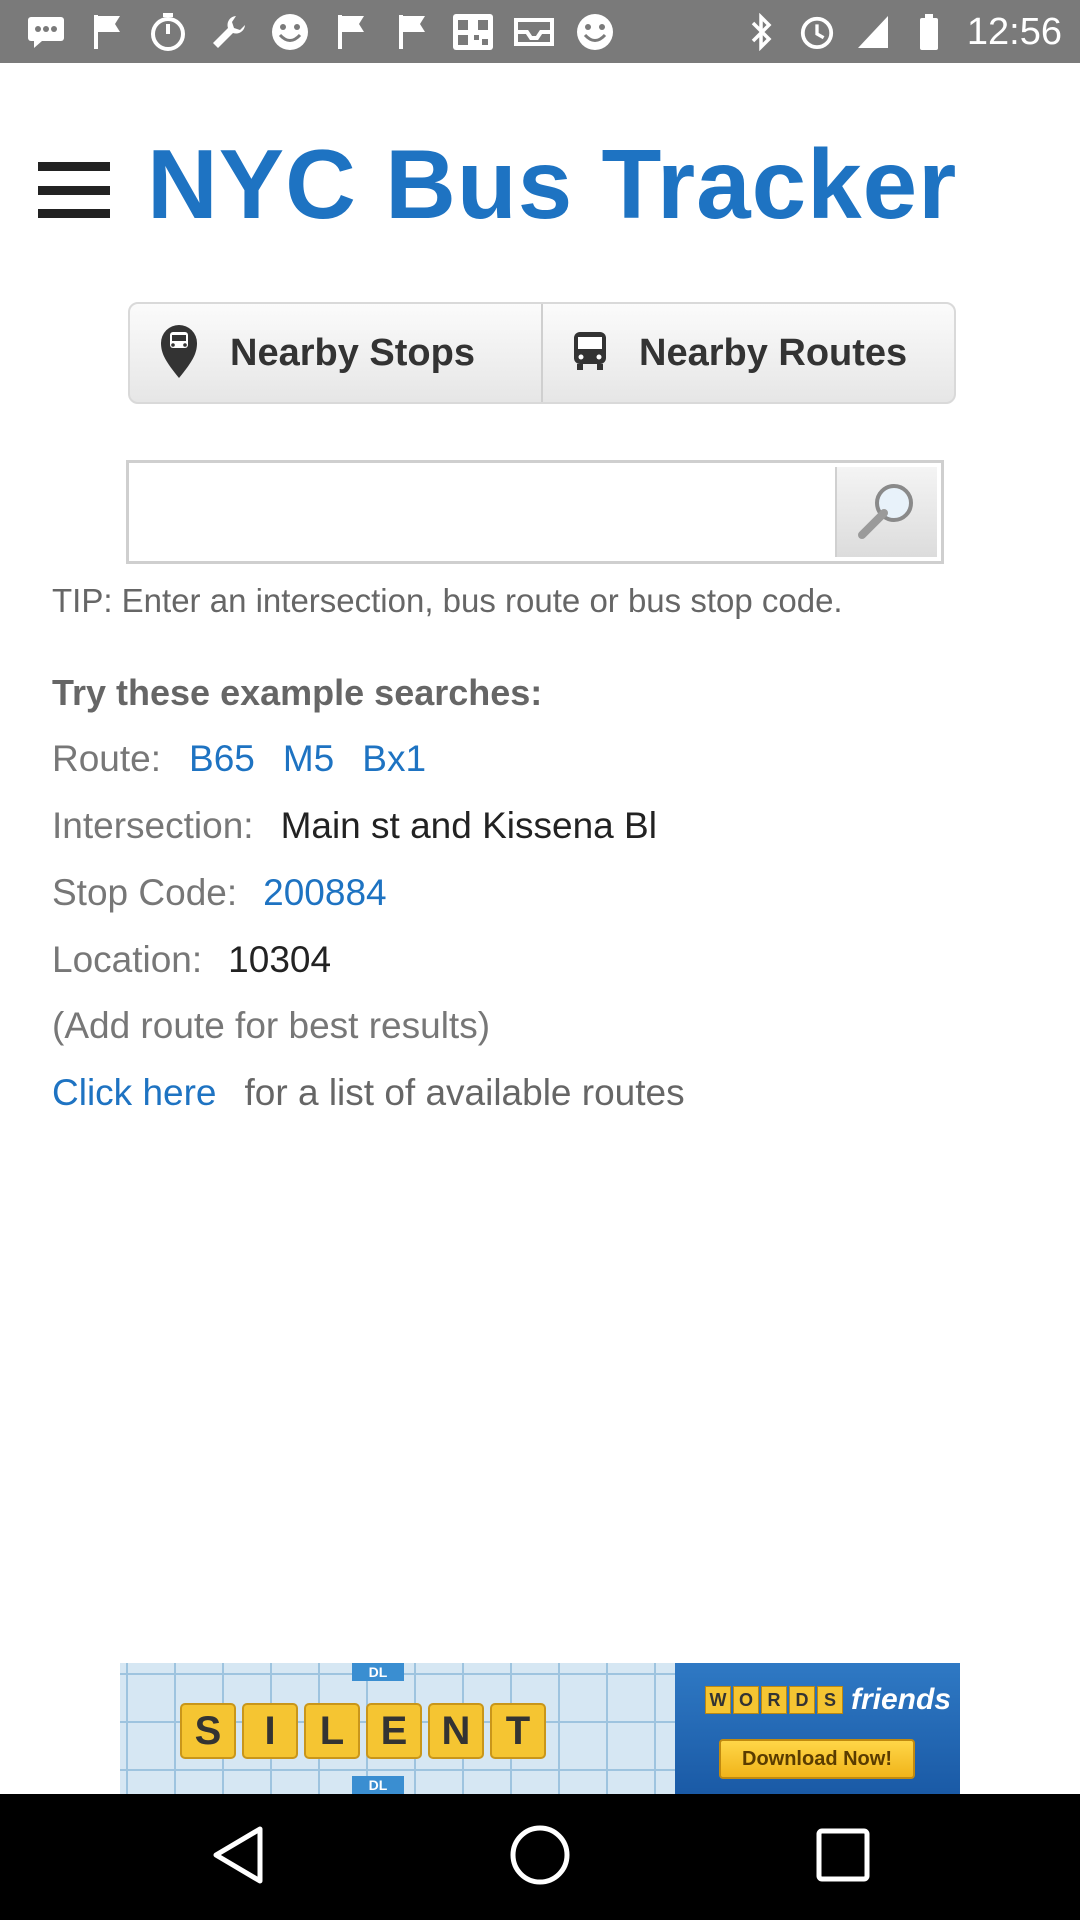 The height and width of the screenshot is (1920, 1080). Describe the element at coordinates (817, 1759) in the screenshot. I see `ad-download-button: Download Now!` at that location.